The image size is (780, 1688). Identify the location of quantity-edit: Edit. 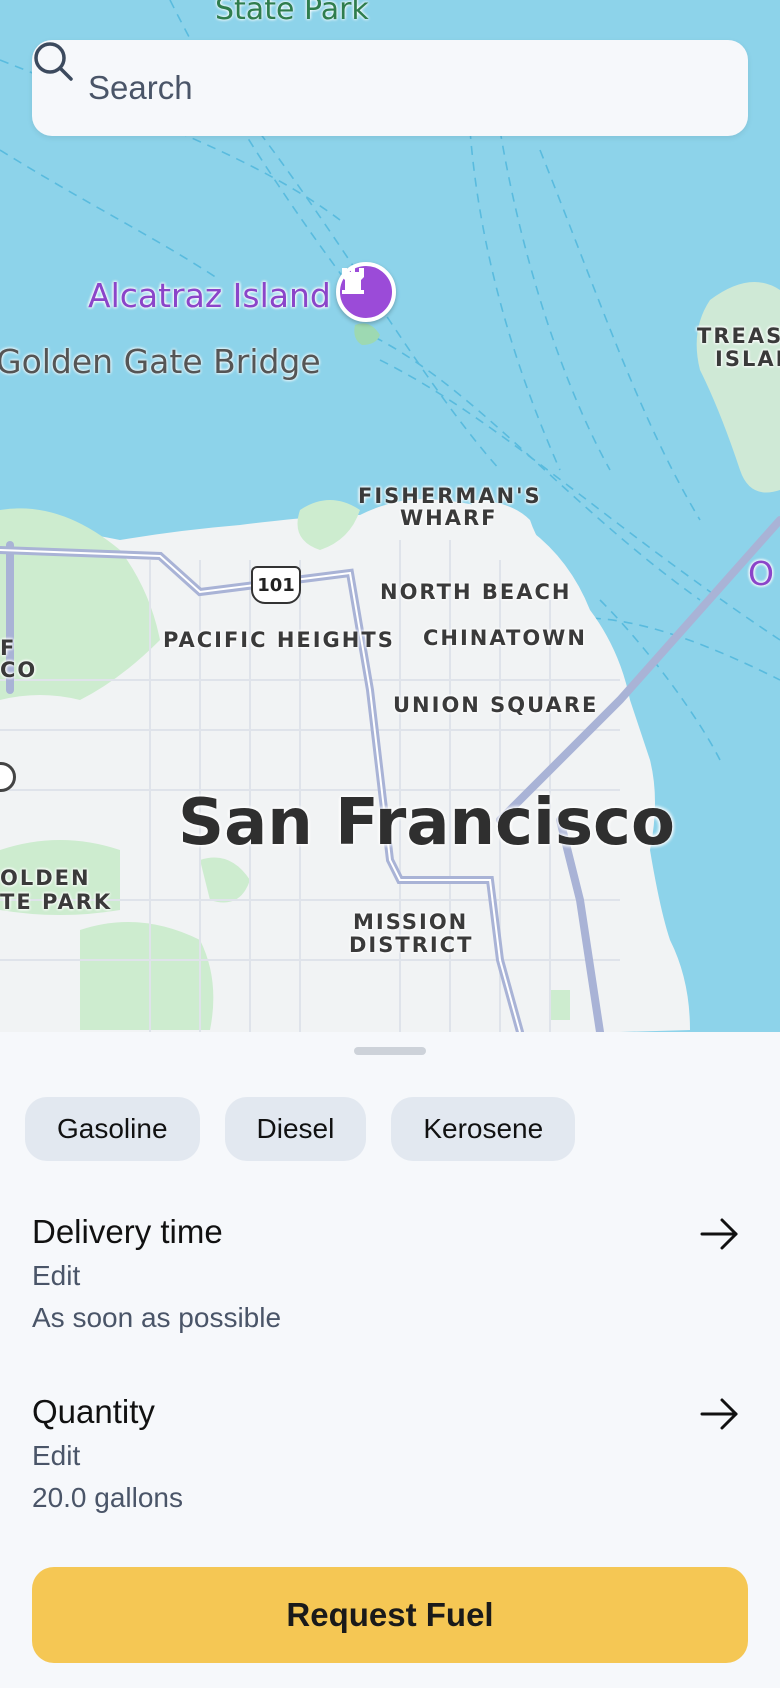
(390, 1456).